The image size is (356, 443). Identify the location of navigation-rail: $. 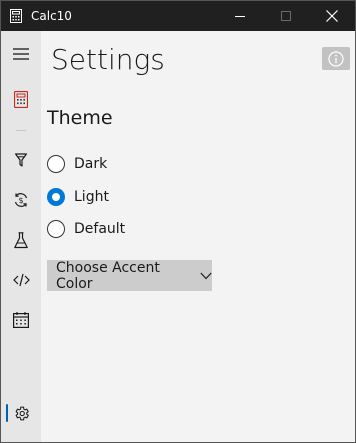
(21, 236).